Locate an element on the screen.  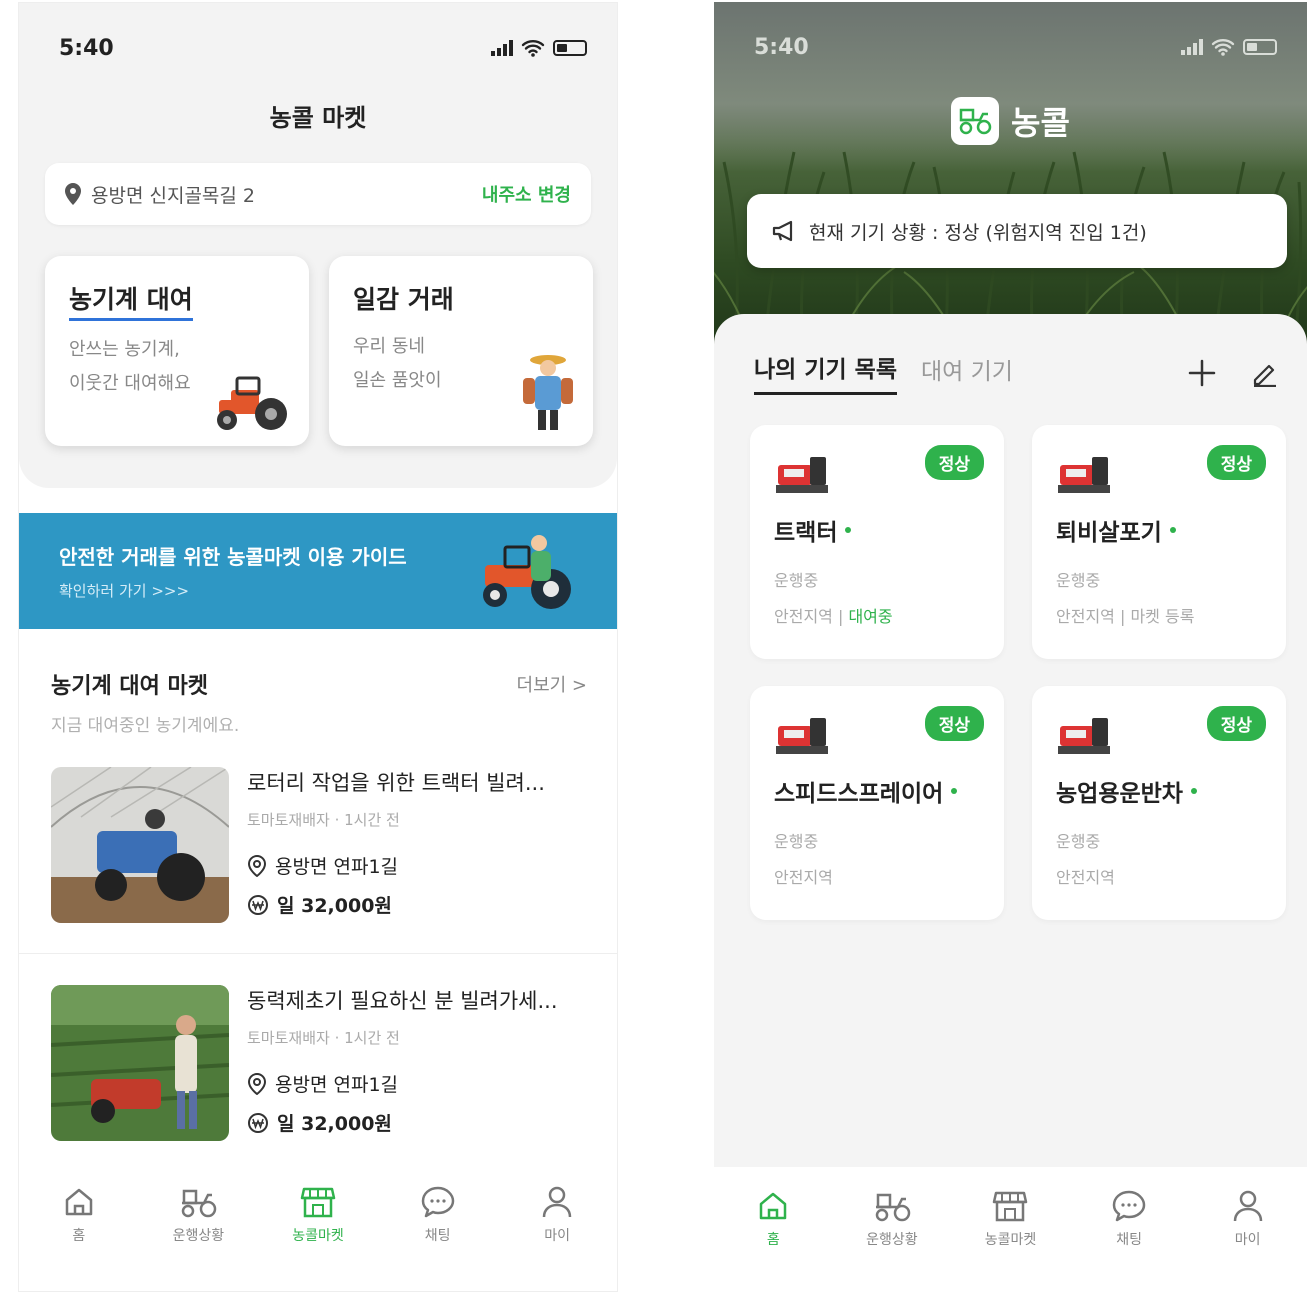
more-link: 더보기 > is located at coordinates (552, 684).